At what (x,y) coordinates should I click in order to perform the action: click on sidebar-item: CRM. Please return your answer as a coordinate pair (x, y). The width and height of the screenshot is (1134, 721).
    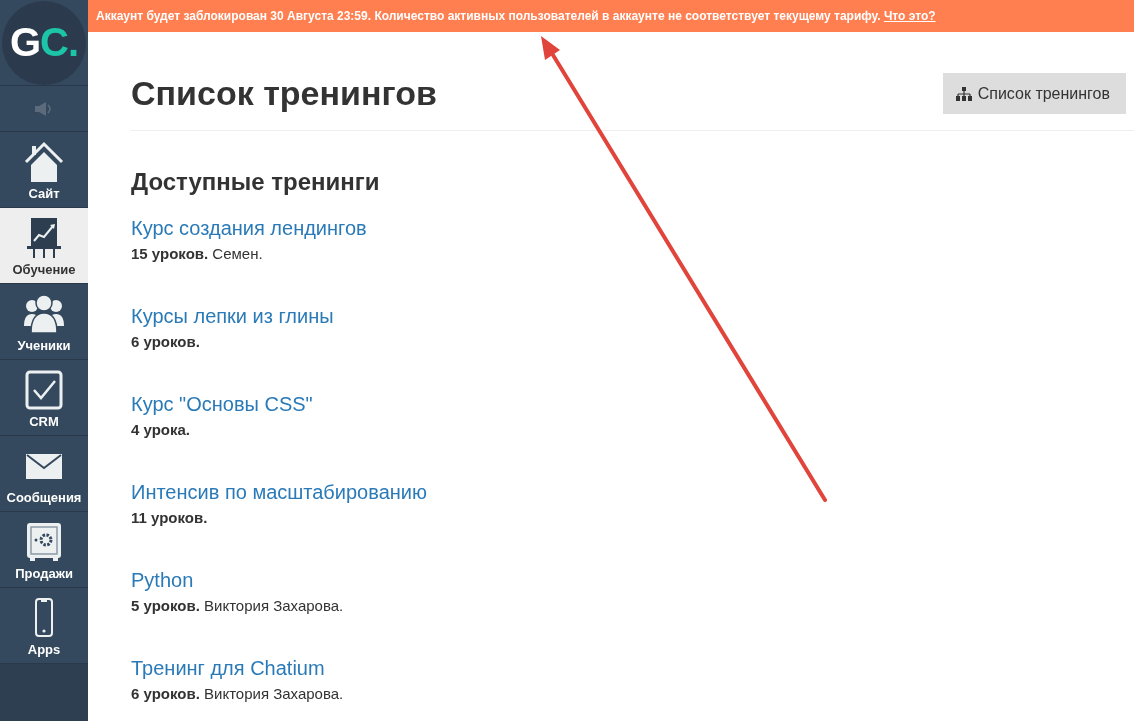
    Looking at the image, I should click on (44, 398).